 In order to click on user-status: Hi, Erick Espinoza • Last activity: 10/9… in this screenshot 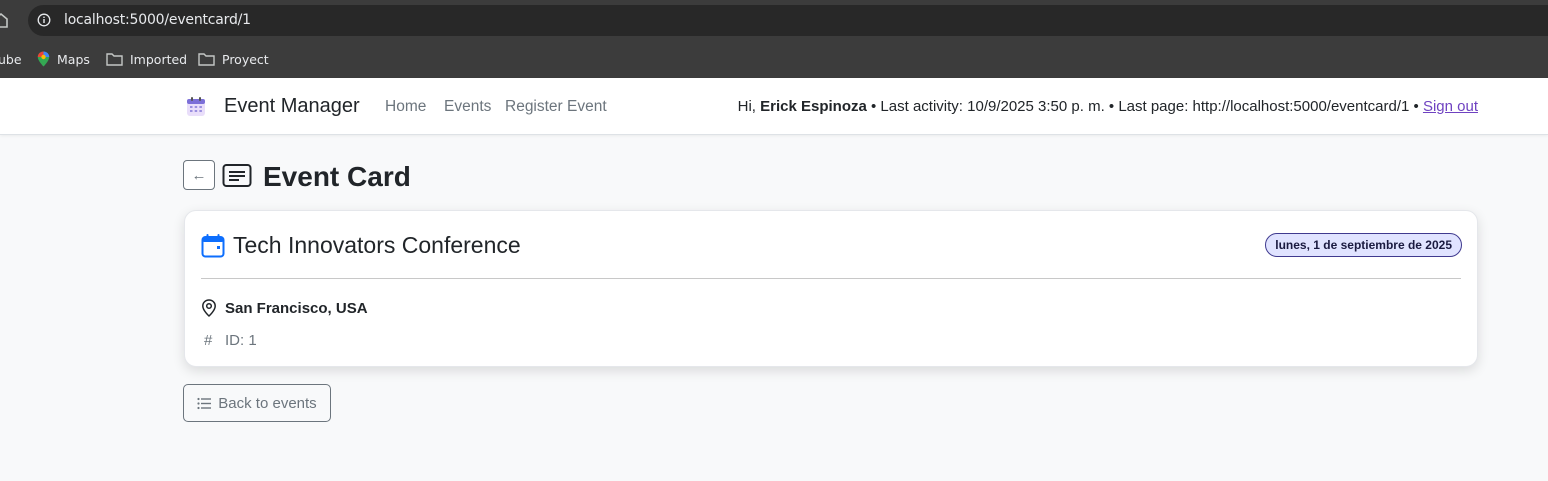, I will do `click(1108, 106)`.